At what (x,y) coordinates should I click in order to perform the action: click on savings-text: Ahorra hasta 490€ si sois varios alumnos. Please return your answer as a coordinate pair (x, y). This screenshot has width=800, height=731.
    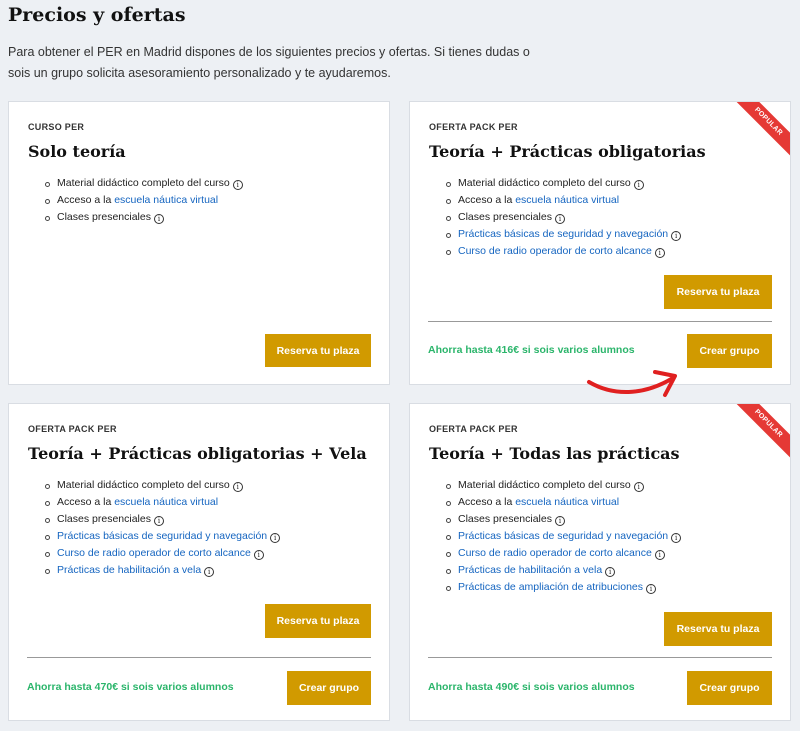
    Looking at the image, I should click on (531, 687).